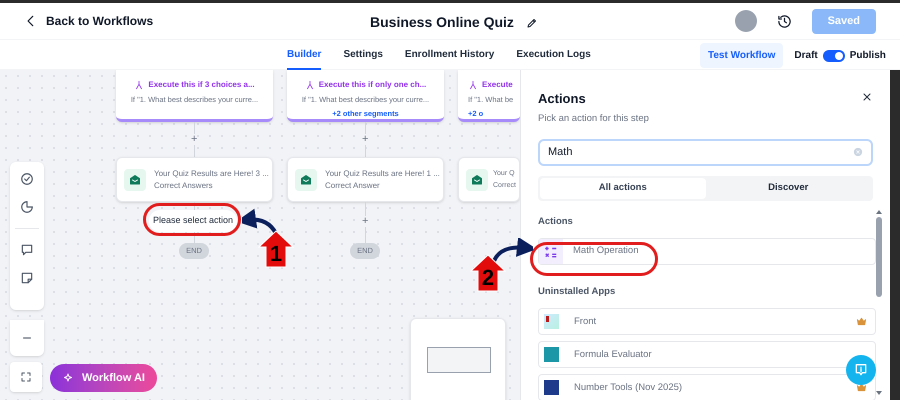 The image size is (900, 400). I want to click on filter-tab: Discover, so click(788, 188).